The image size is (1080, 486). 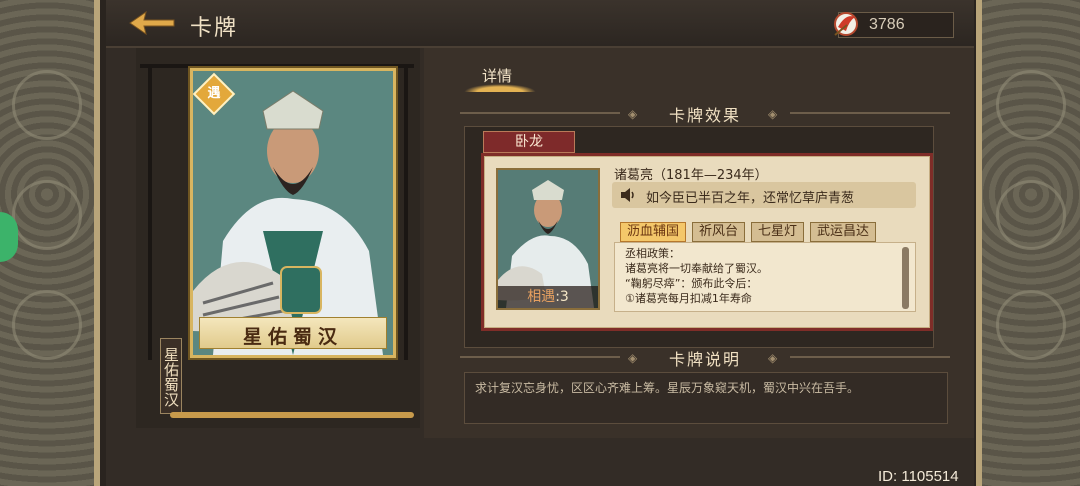 I want to click on explain-section-header: ◈ 卡牌说明 ◈, so click(x=705, y=357).